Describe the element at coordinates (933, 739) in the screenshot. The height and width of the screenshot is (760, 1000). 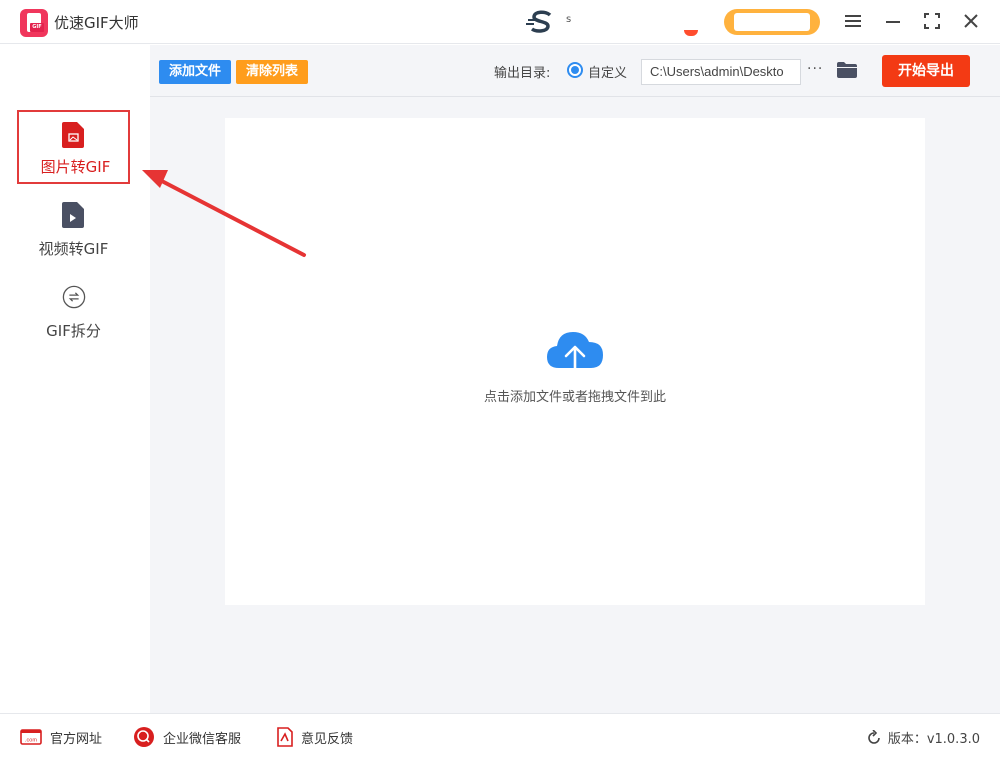
I see `version-label: 版本：v1.0.3.0` at that location.